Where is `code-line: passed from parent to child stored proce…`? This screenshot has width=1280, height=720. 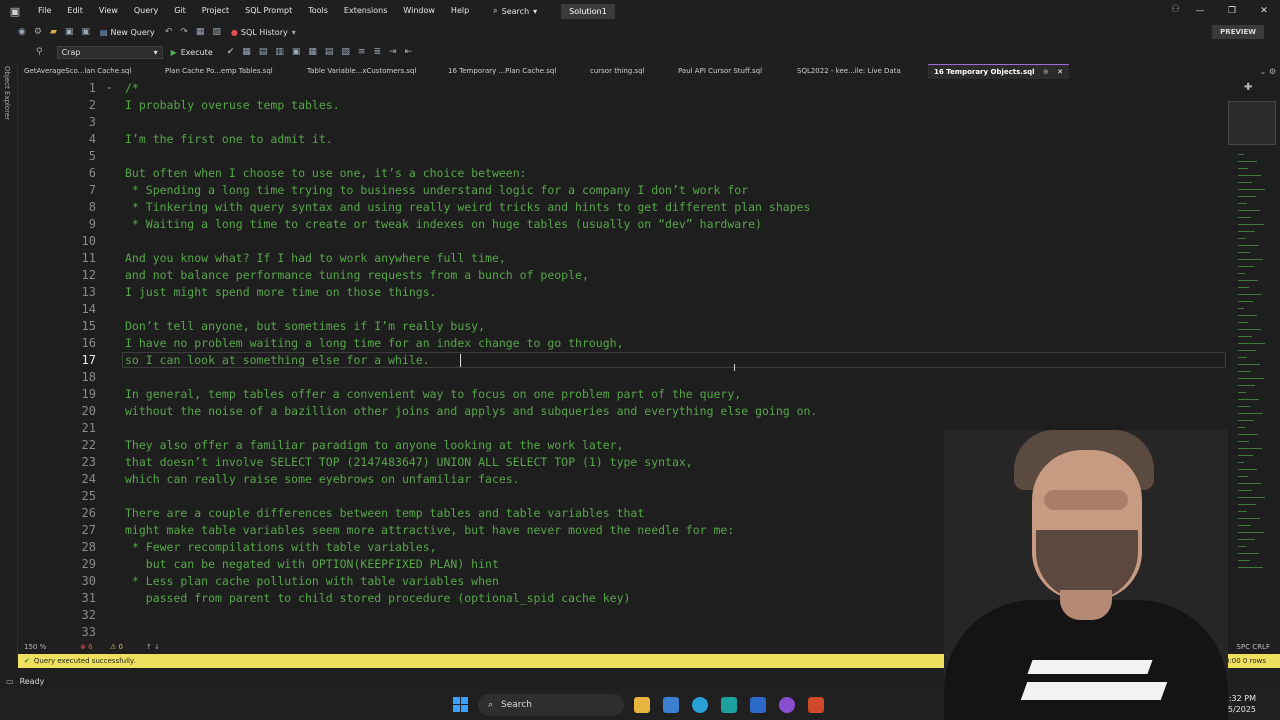
code-line: passed from parent to child stored proce… is located at coordinates (378, 598).